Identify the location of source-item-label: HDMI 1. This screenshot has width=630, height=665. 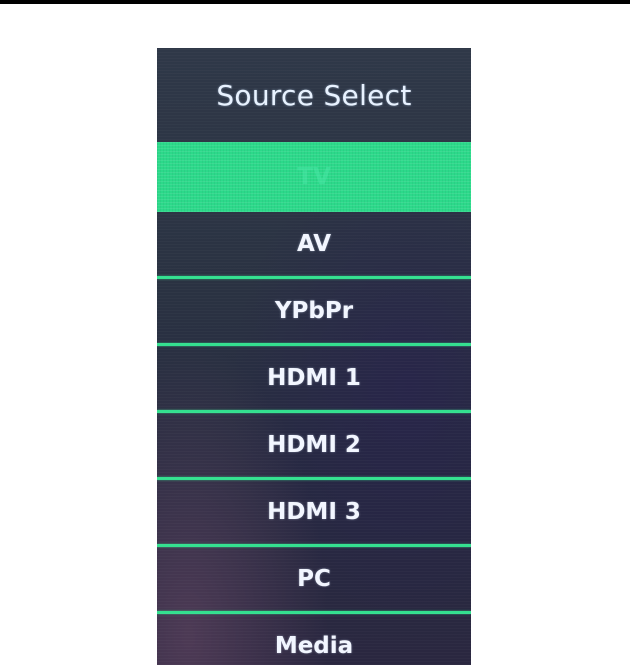
(314, 378).